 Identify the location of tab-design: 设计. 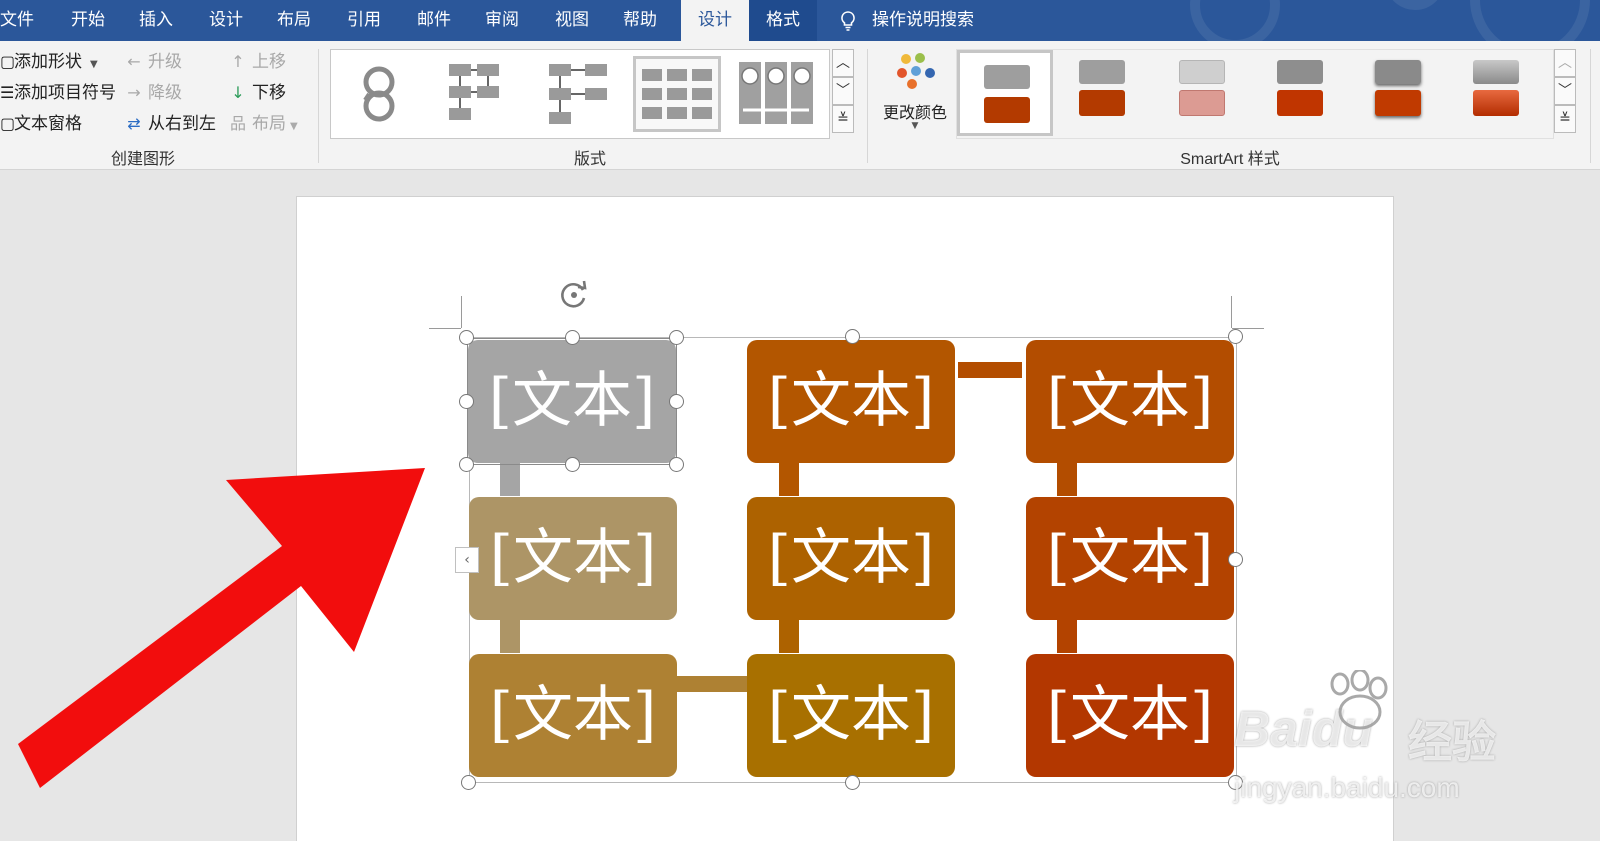
(226, 20).